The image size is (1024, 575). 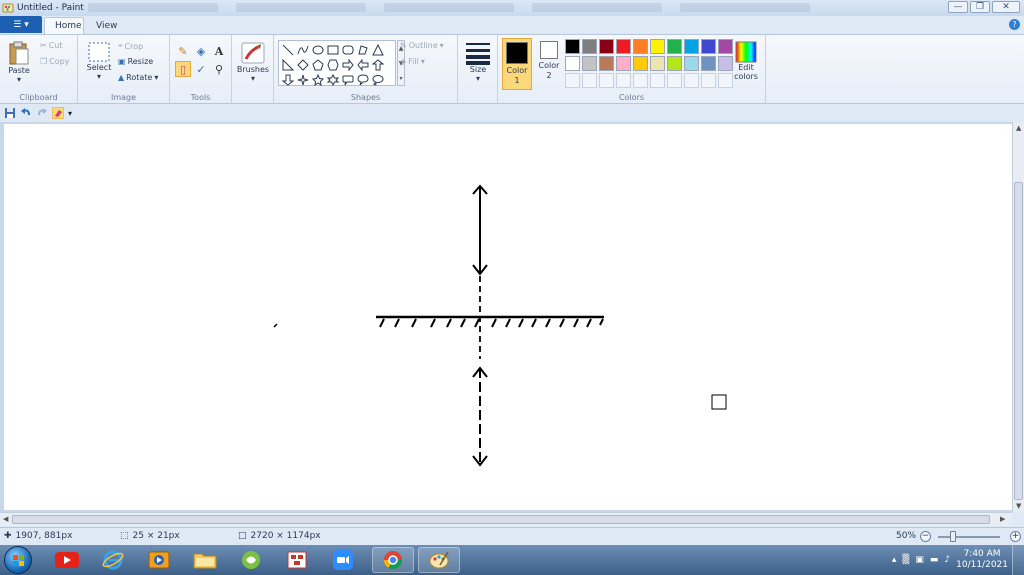 What do you see at coordinates (332, 49) in the screenshot?
I see `rectangle-shape` at bounding box center [332, 49].